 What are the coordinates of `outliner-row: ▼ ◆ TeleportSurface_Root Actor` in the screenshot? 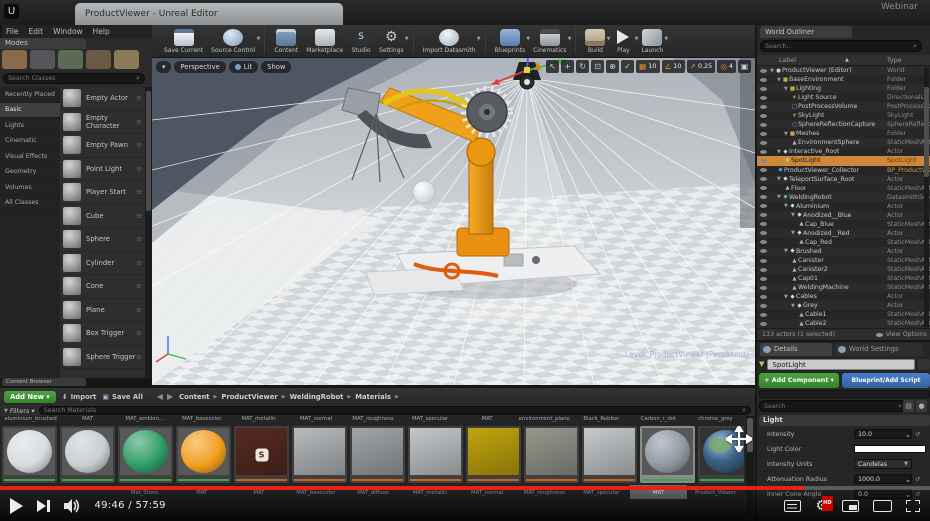 It's located at (843, 179).